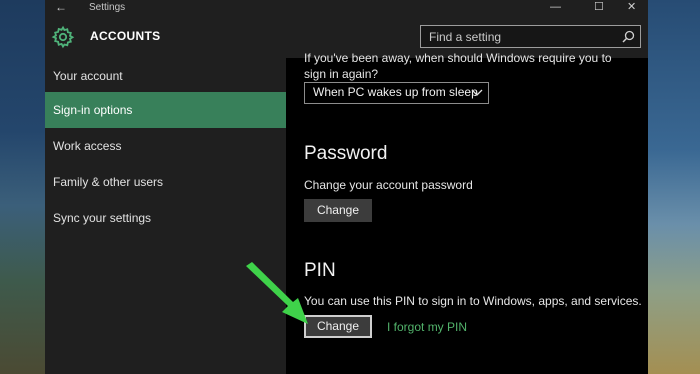 The width and height of the screenshot is (700, 374). I want to click on forgot-pin-link: I forgot my PIN, so click(427, 327).